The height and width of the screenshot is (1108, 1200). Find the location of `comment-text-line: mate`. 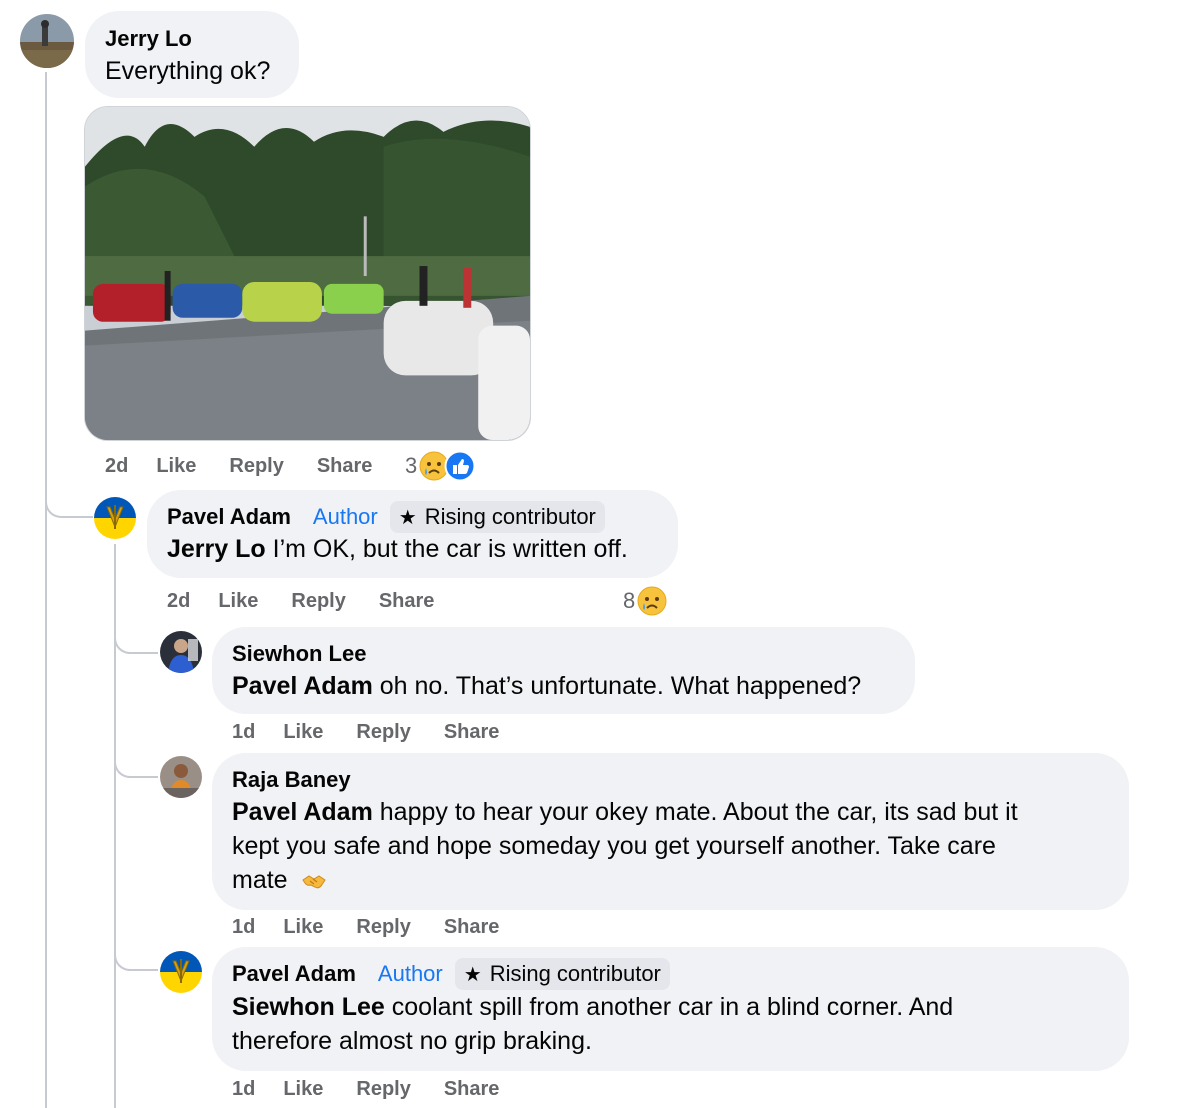

comment-text-line: mate is located at coordinates (260, 880).